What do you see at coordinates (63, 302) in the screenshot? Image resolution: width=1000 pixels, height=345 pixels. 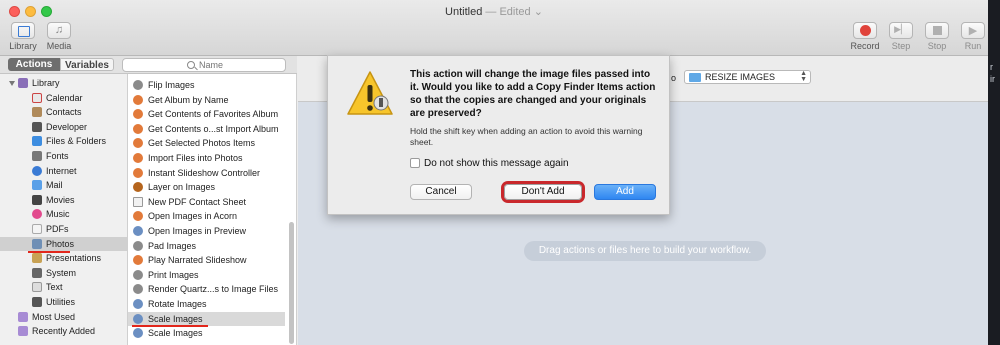 I see `sidebar-item-utilities: Utilities` at bounding box center [63, 302].